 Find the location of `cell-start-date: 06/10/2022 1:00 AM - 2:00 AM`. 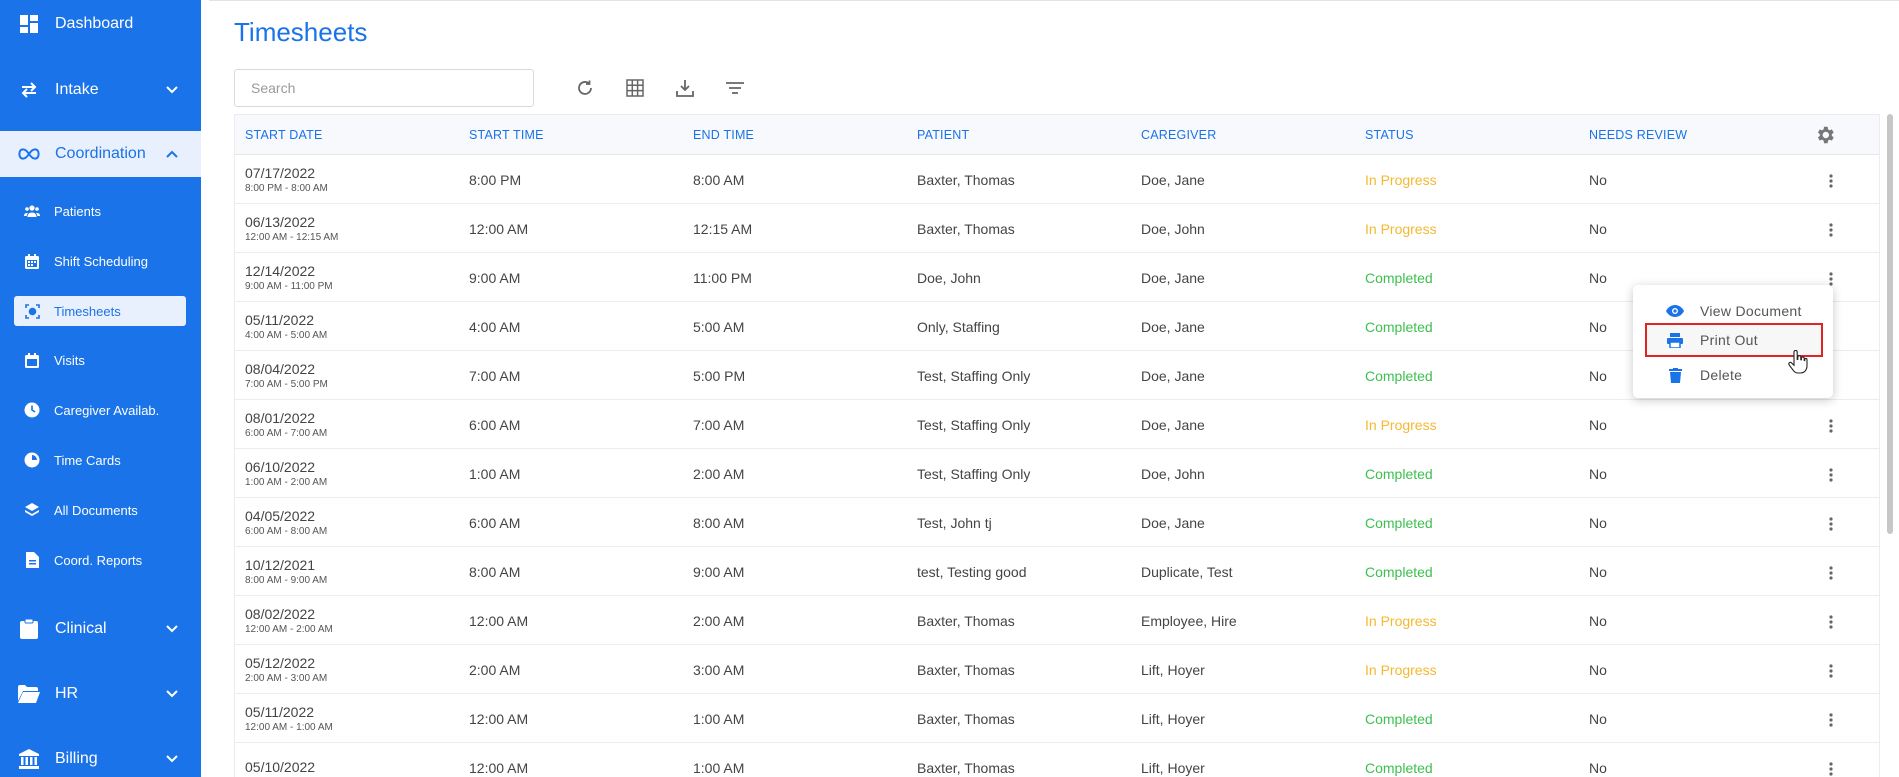

cell-start-date: 06/10/2022 1:00 AM - 2:00 AM is located at coordinates (286, 473).